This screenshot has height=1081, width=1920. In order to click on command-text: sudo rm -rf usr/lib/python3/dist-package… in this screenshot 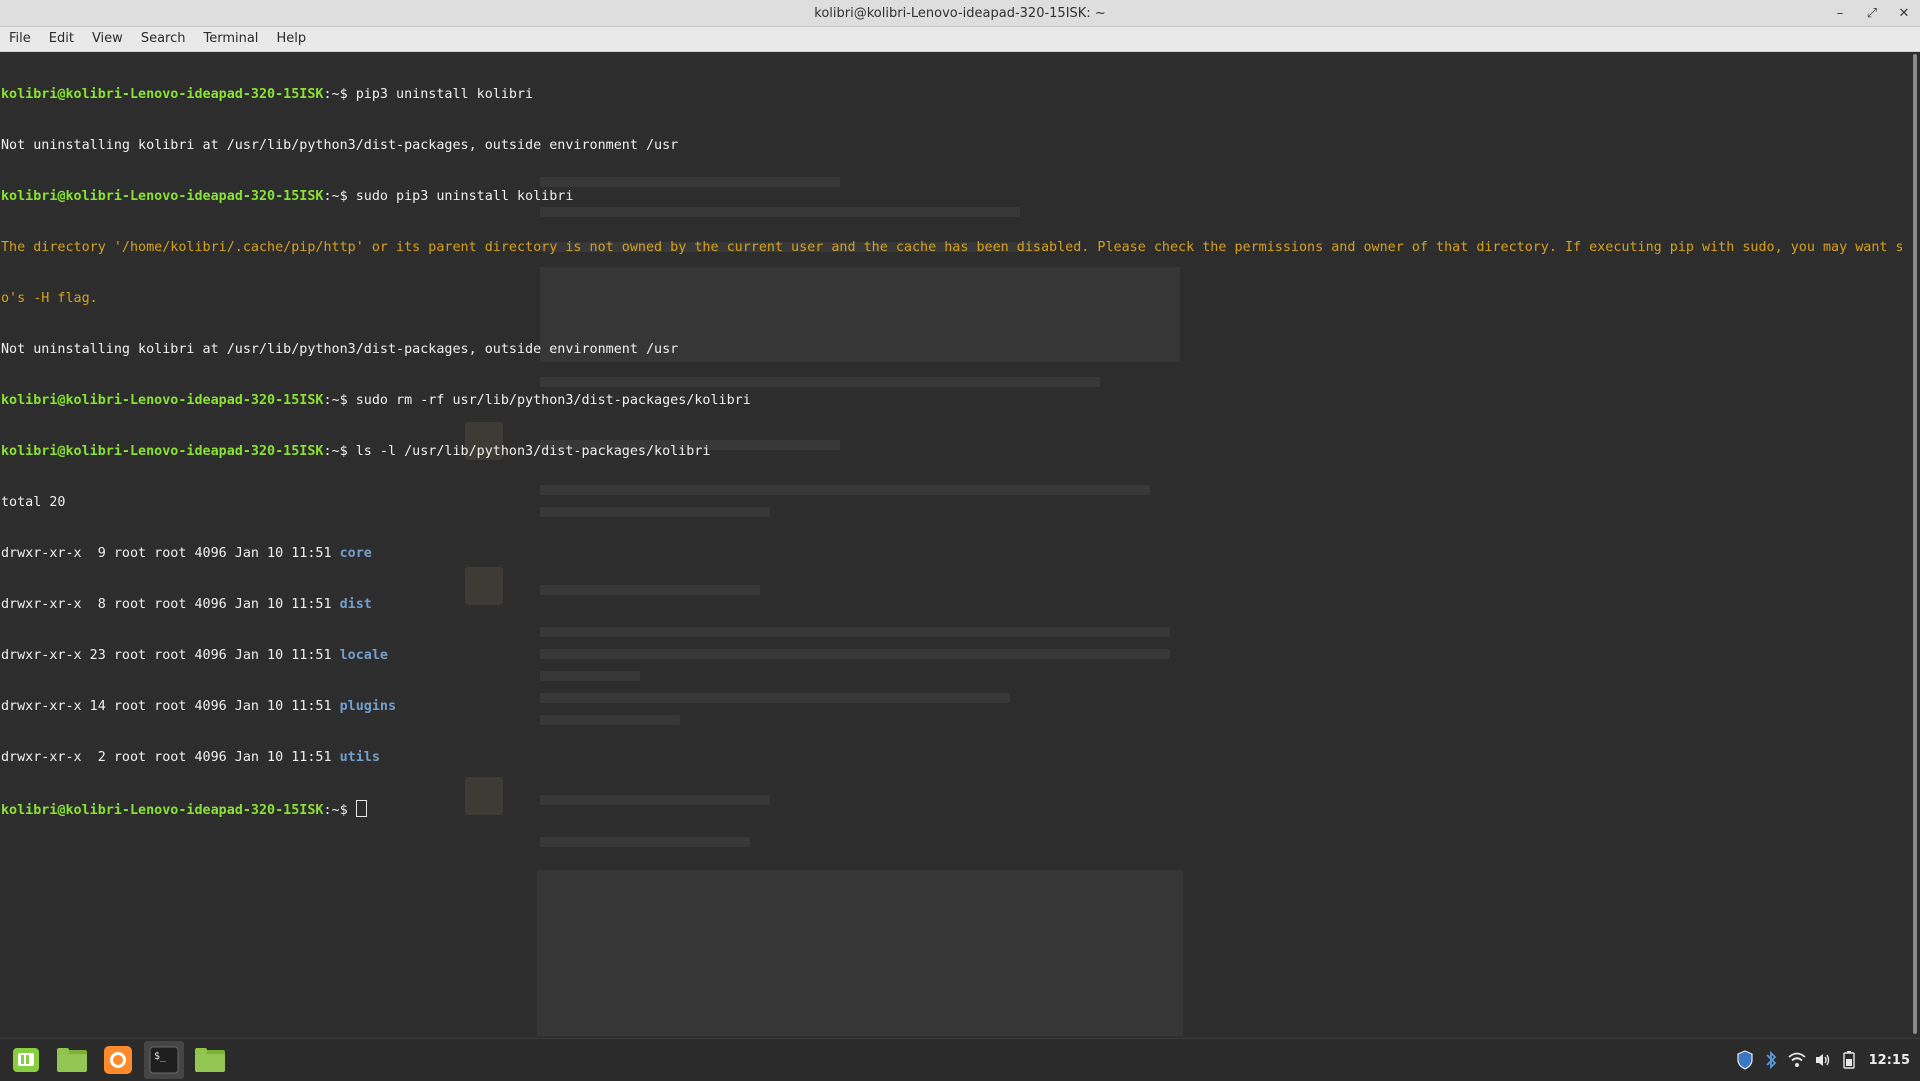, I will do `click(553, 400)`.